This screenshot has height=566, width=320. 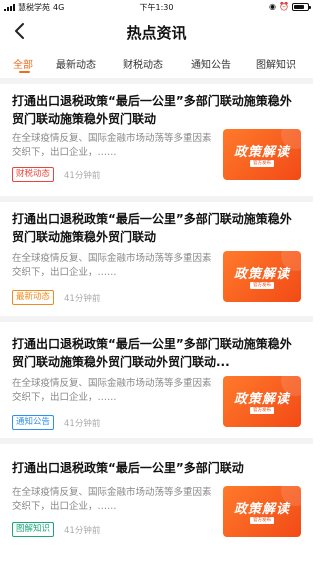 I want to click on status-time: 下午1:30, so click(x=156, y=7).